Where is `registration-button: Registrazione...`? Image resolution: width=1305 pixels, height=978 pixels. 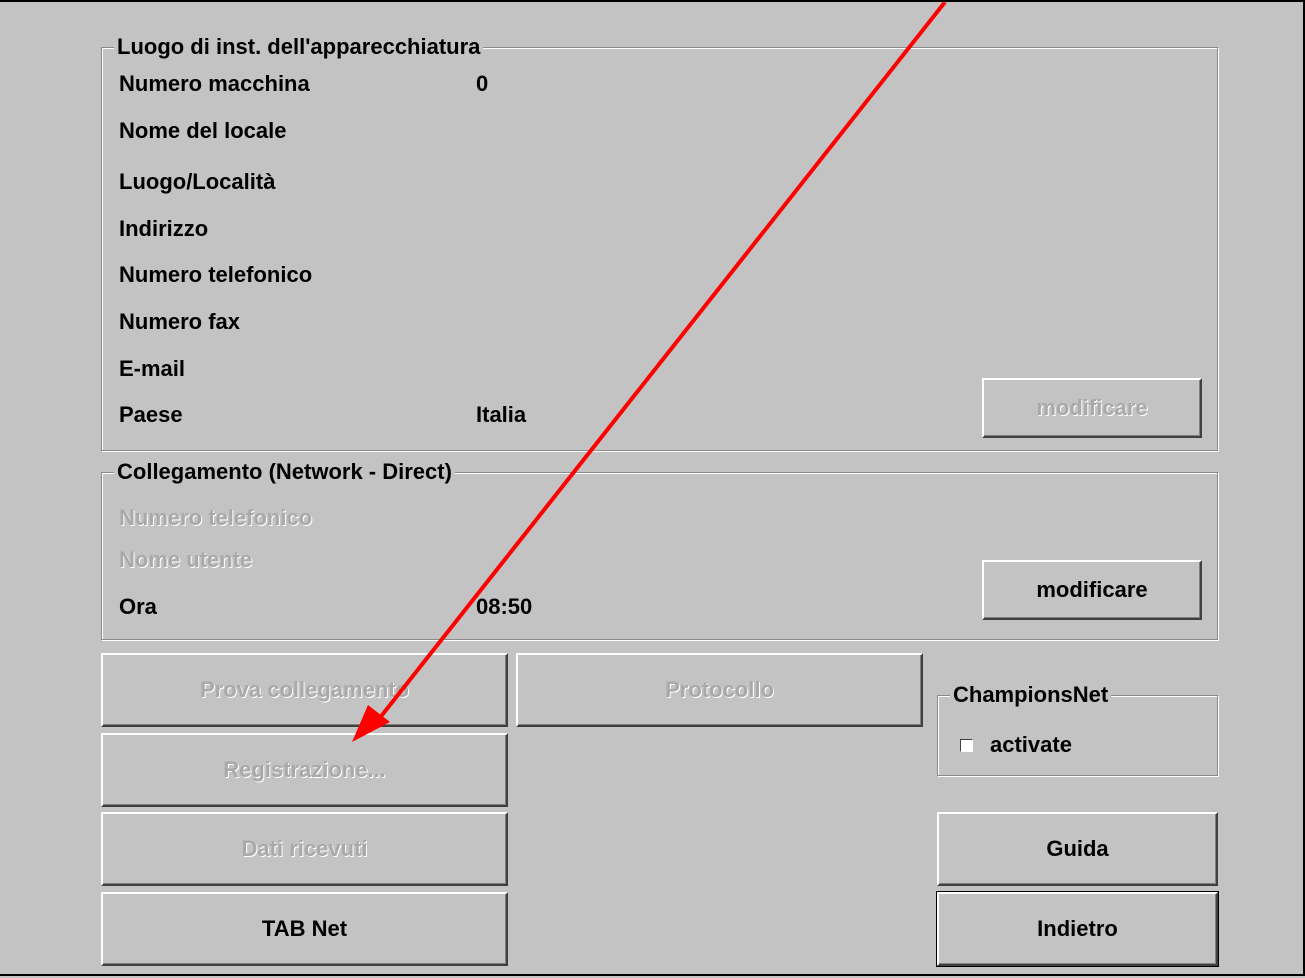
registration-button: Registrazione... is located at coordinates (304, 770).